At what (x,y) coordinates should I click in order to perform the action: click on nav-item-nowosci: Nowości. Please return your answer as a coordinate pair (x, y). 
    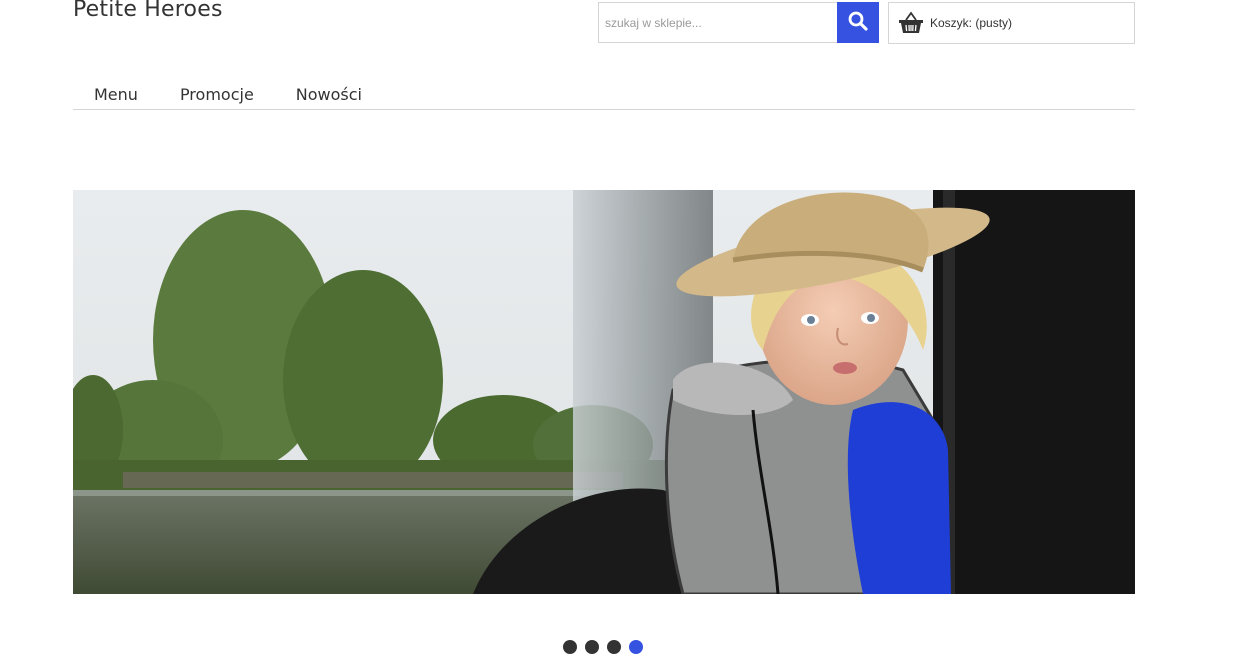
    Looking at the image, I should click on (329, 95).